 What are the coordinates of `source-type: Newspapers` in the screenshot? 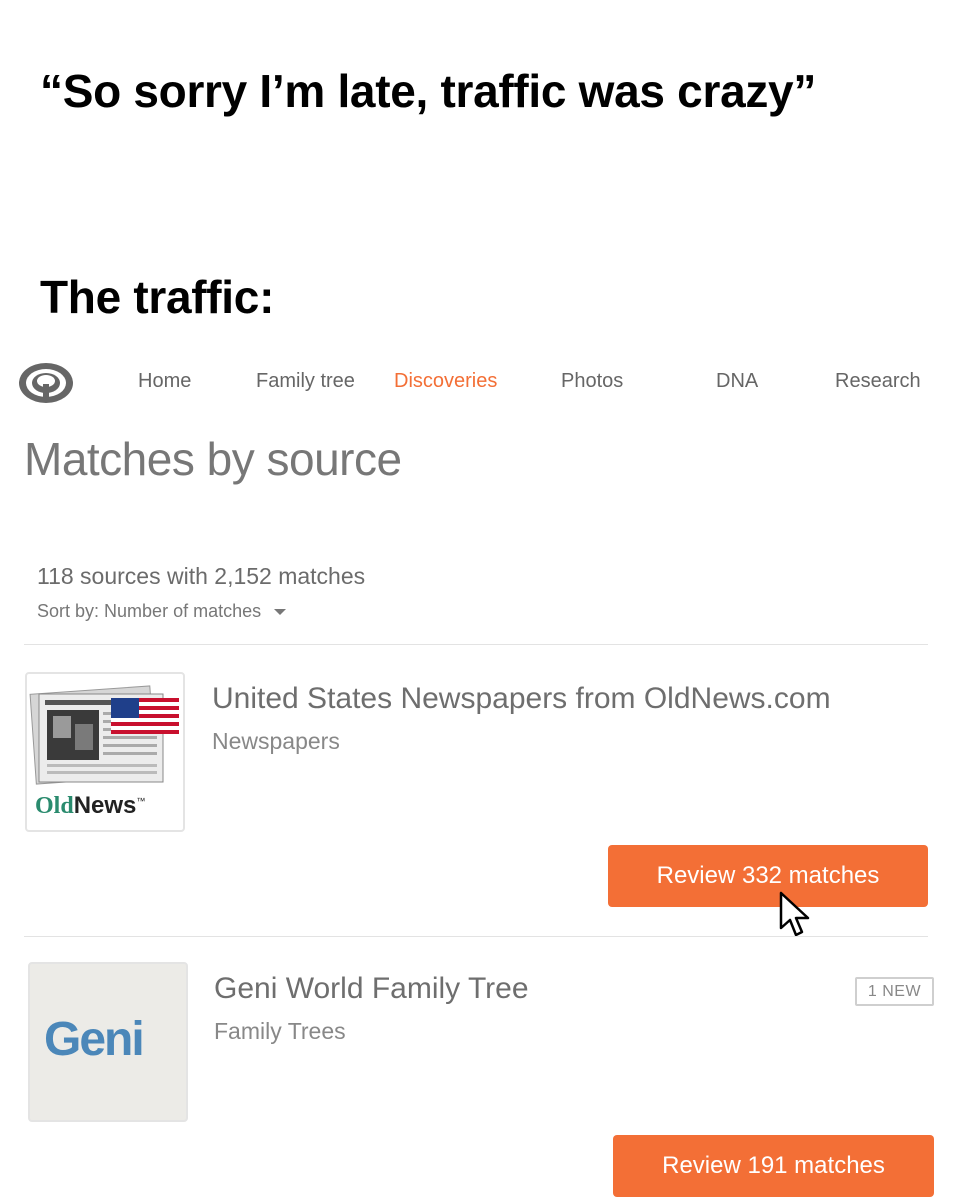 It's located at (276, 741).